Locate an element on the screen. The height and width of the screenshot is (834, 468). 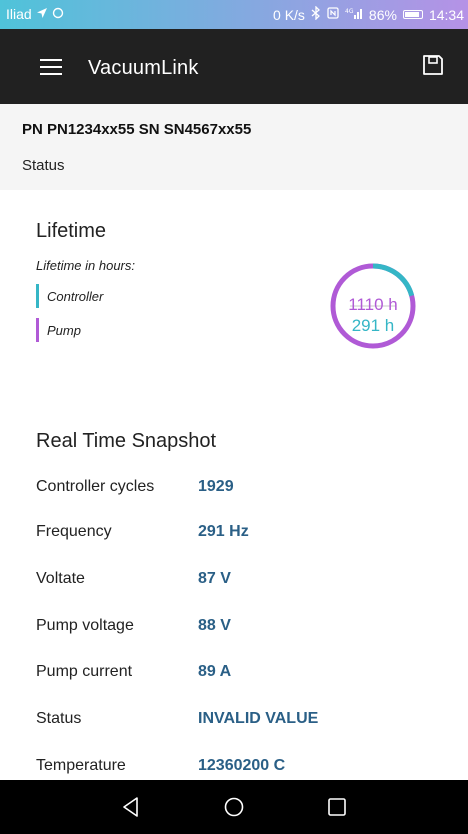
legend-controller-label: Controller is located at coordinates (75, 296).